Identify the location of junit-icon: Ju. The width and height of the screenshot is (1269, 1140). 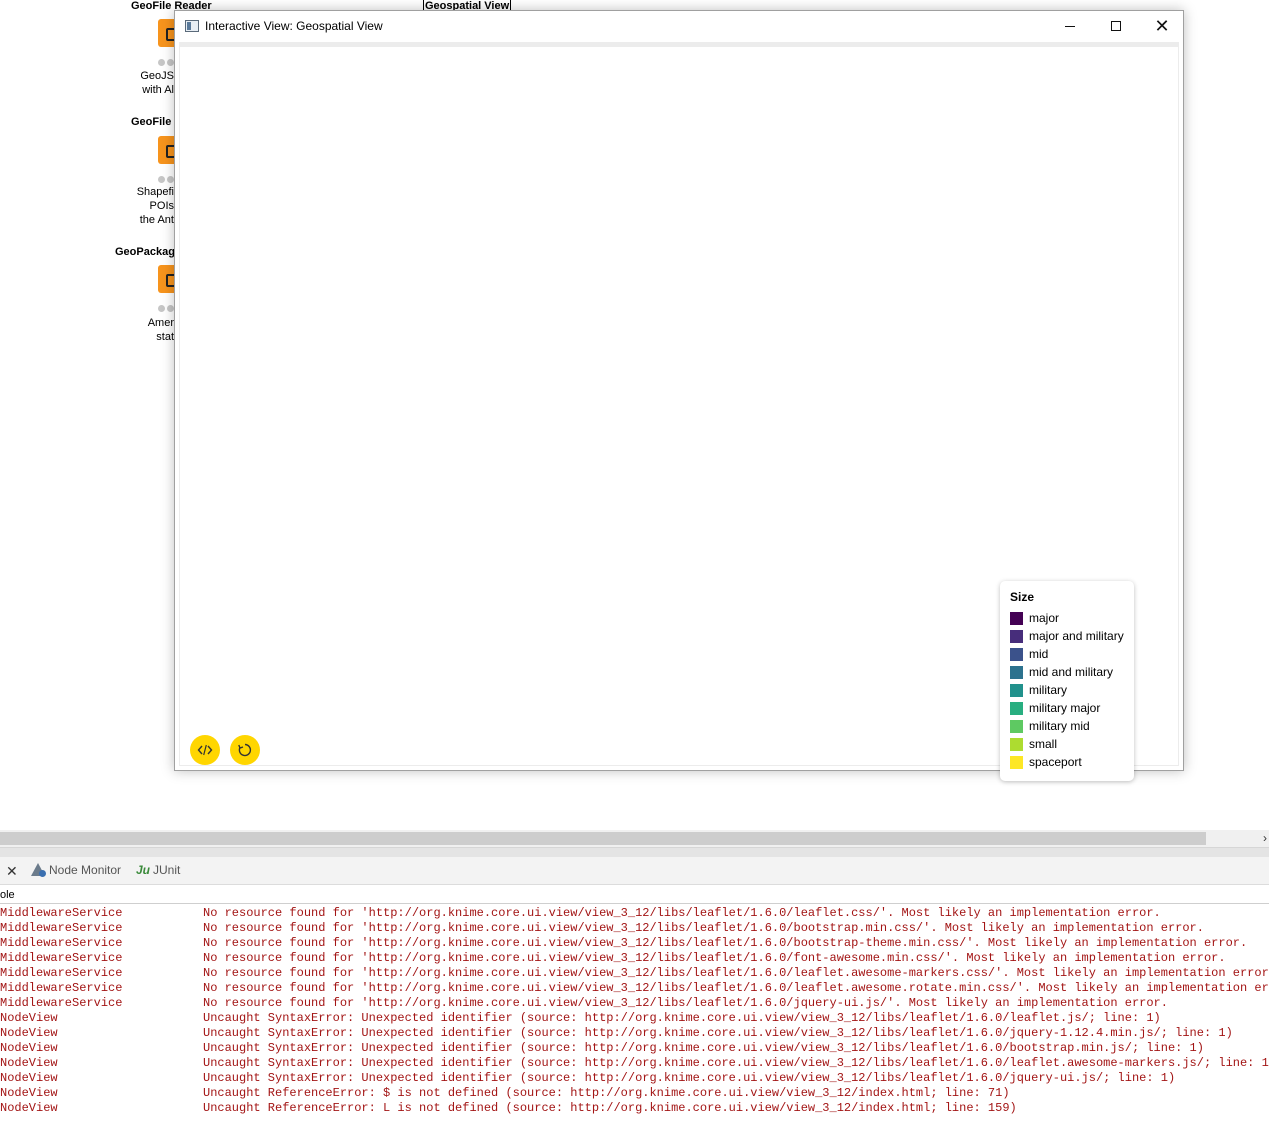
(143, 870).